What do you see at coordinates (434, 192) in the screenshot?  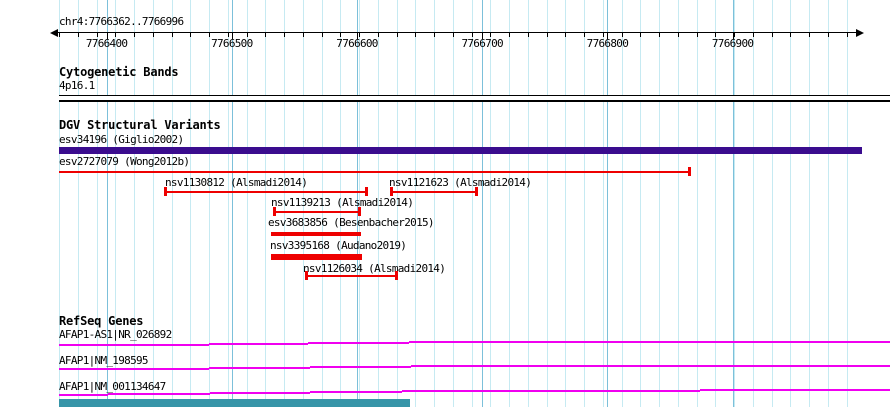 I see `variant-line-nsv1121623` at bounding box center [434, 192].